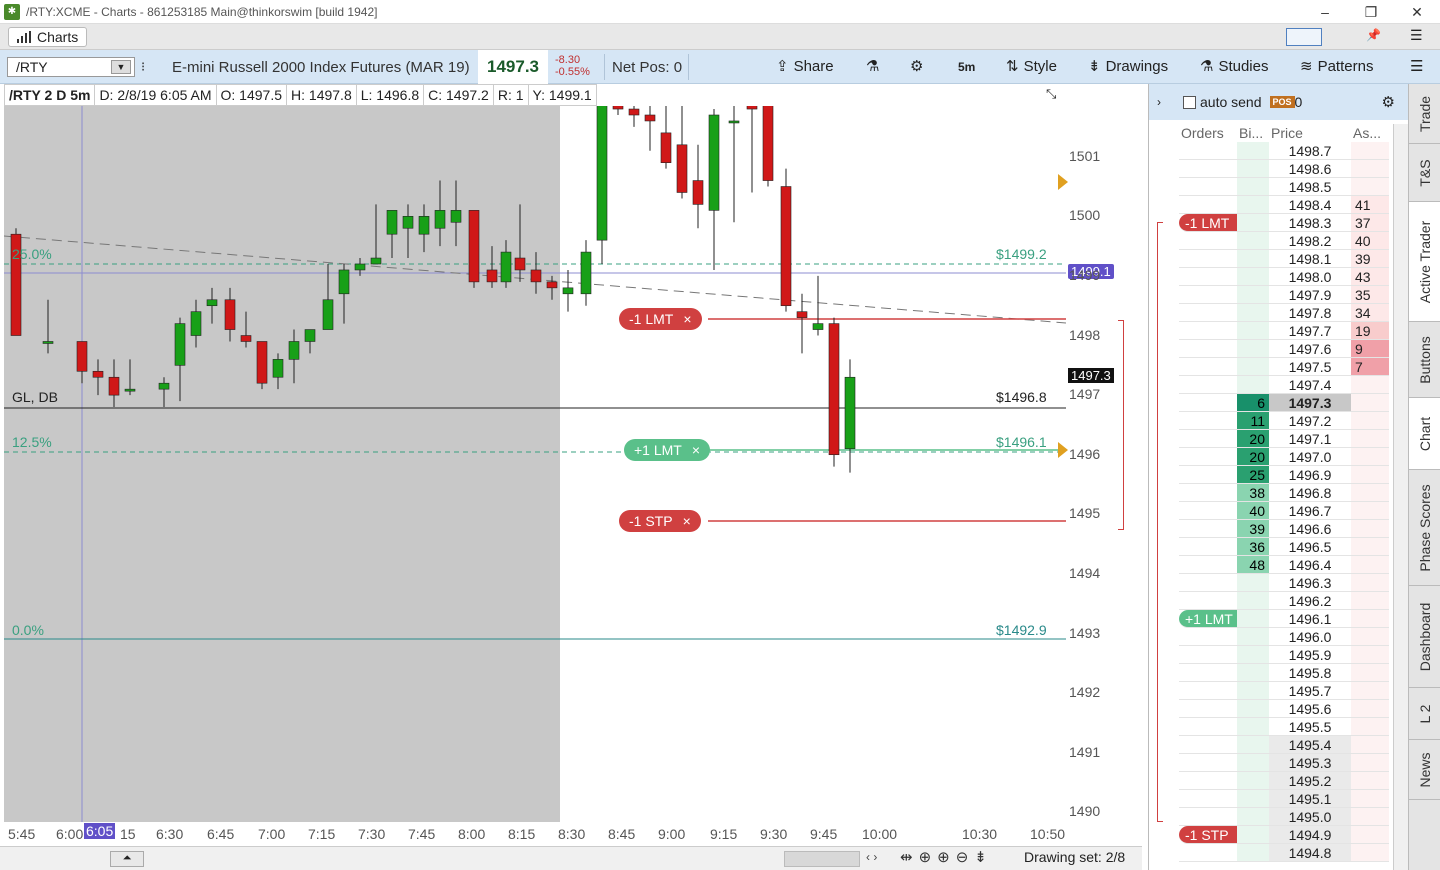  What do you see at coordinates (143, 67) in the screenshot?
I see `link-icon: ⁝` at bounding box center [143, 67].